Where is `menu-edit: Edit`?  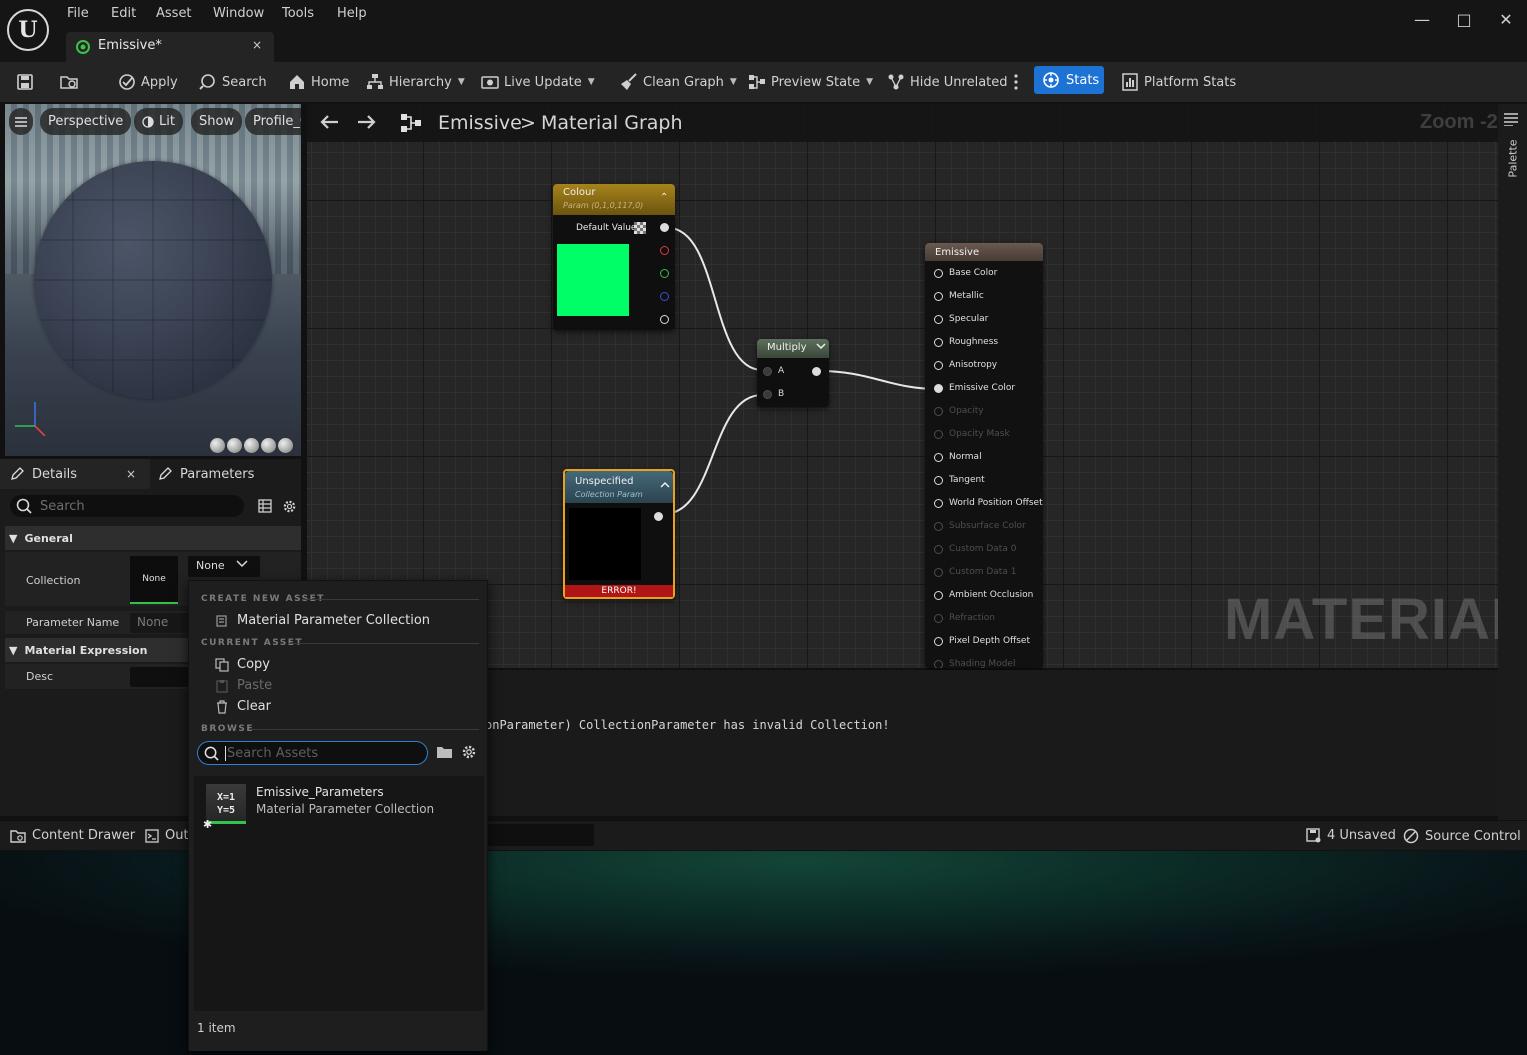 menu-edit: Edit is located at coordinates (123, 13).